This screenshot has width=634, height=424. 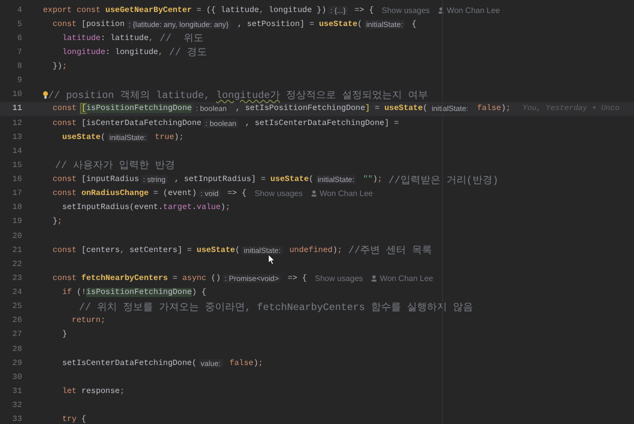 I want to click on code-keyword: export const, so click(x=72, y=10).